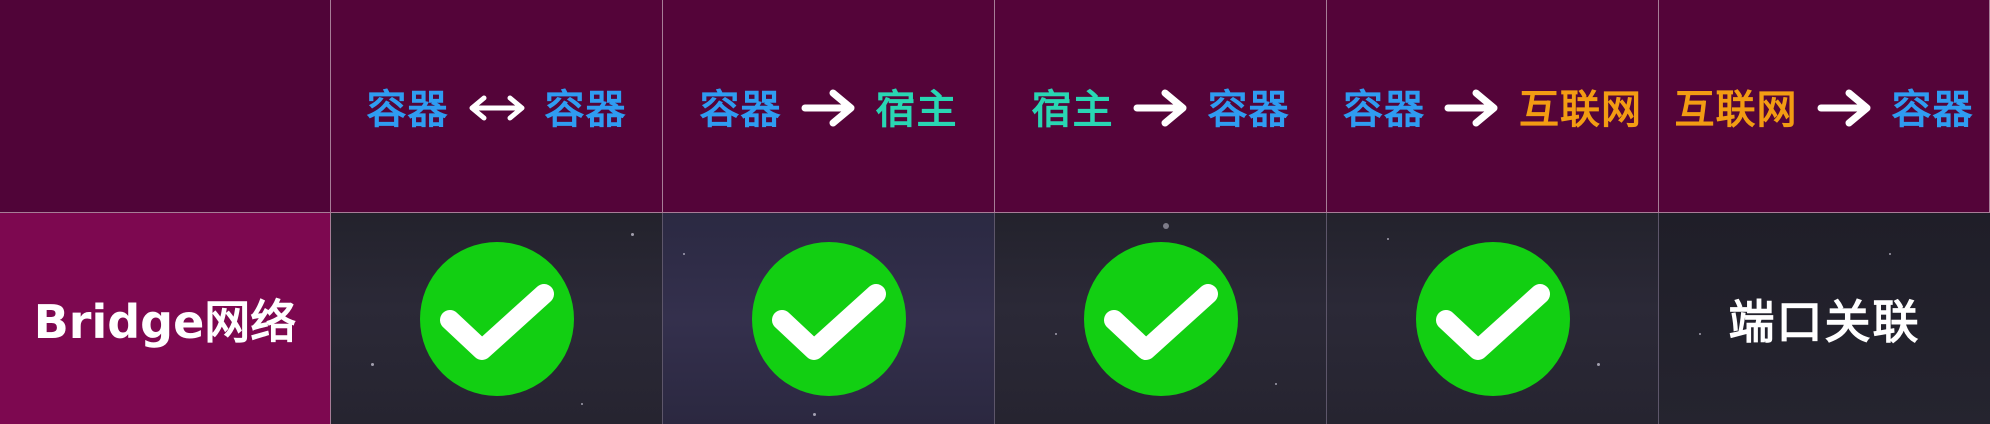 The width and height of the screenshot is (1990, 424). Describe the element at coordinates (165, 318) in the screenshot. I see `row-label-bridge-network: Bridge网络` at that location.